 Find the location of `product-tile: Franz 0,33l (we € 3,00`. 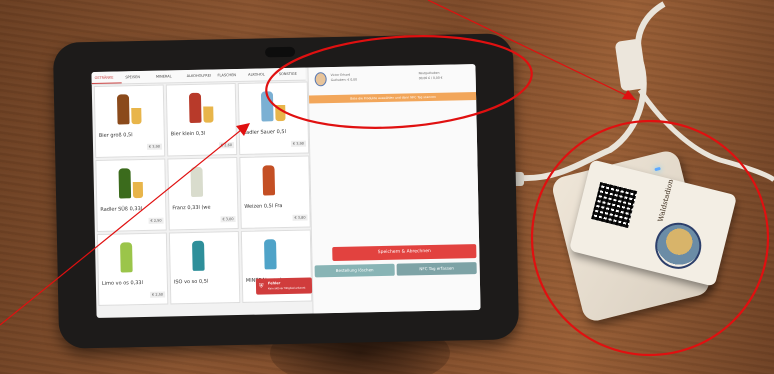

product-tile: Franz 0,33l (we € 3,00 is located at coordinates (203, 194).